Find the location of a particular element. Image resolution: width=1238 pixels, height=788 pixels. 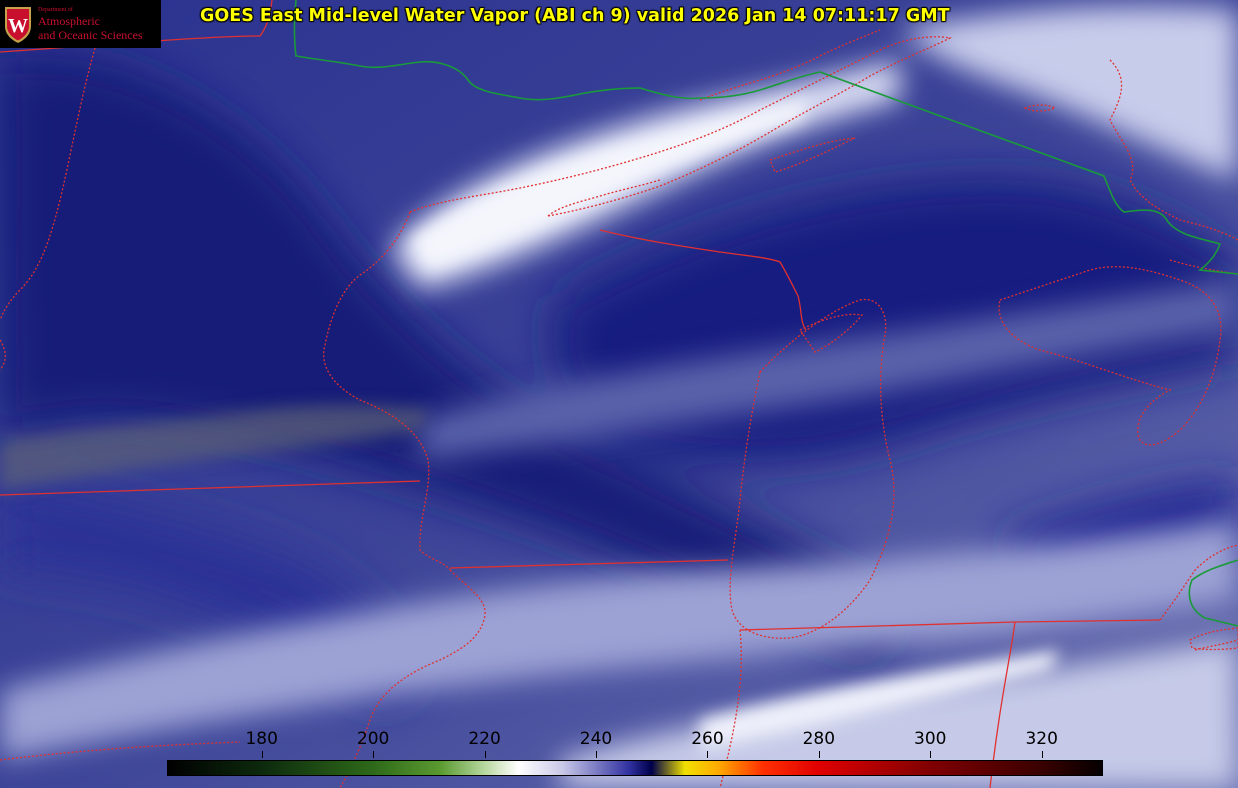

colorbar-tick-label: 260 is located at coordinates (707, 739).